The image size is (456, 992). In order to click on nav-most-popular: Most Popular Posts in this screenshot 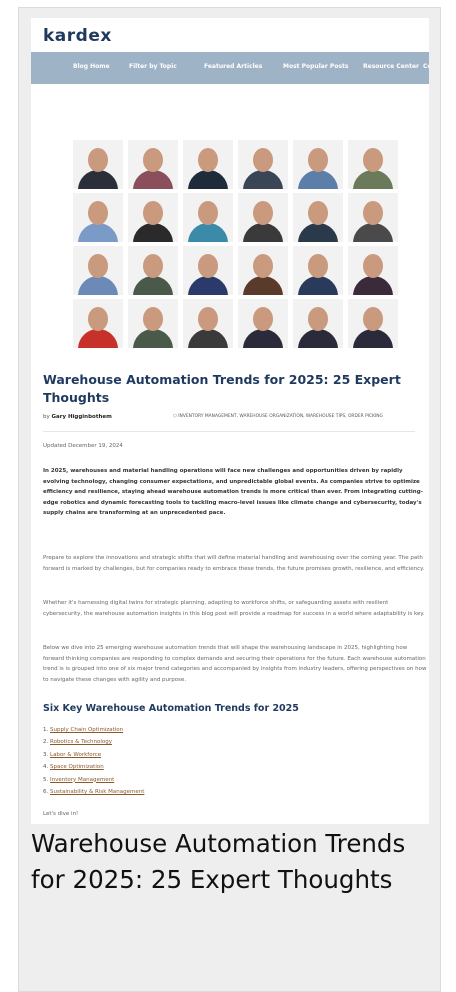, I will do `click(315, 66)`.